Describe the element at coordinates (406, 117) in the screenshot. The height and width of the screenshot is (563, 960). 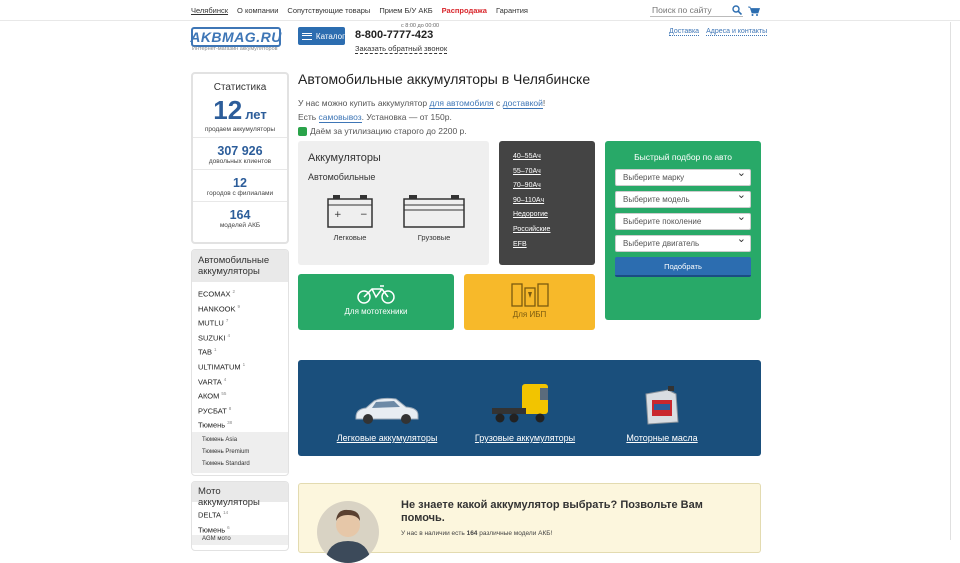
I see `intro-text-part: . Установка — от 150р.` at that location.